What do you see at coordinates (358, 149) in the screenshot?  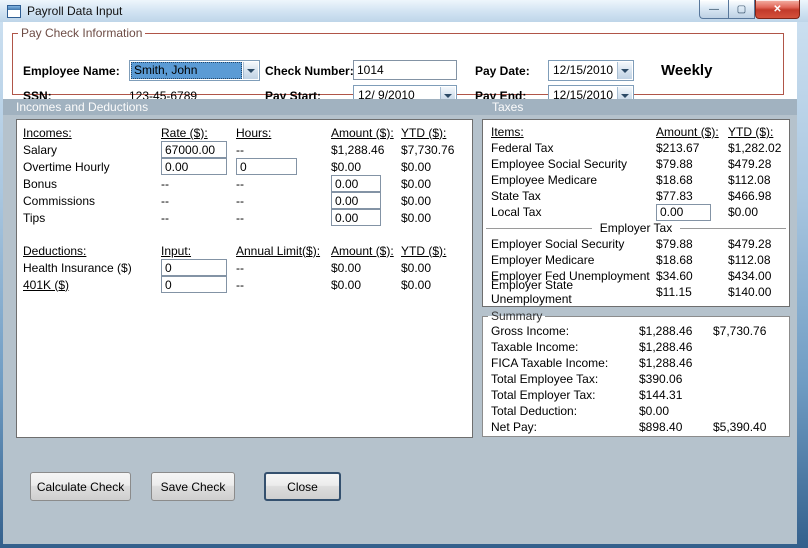 I see `salary-amount: $1,288.46` at bounding box center [358, 149].